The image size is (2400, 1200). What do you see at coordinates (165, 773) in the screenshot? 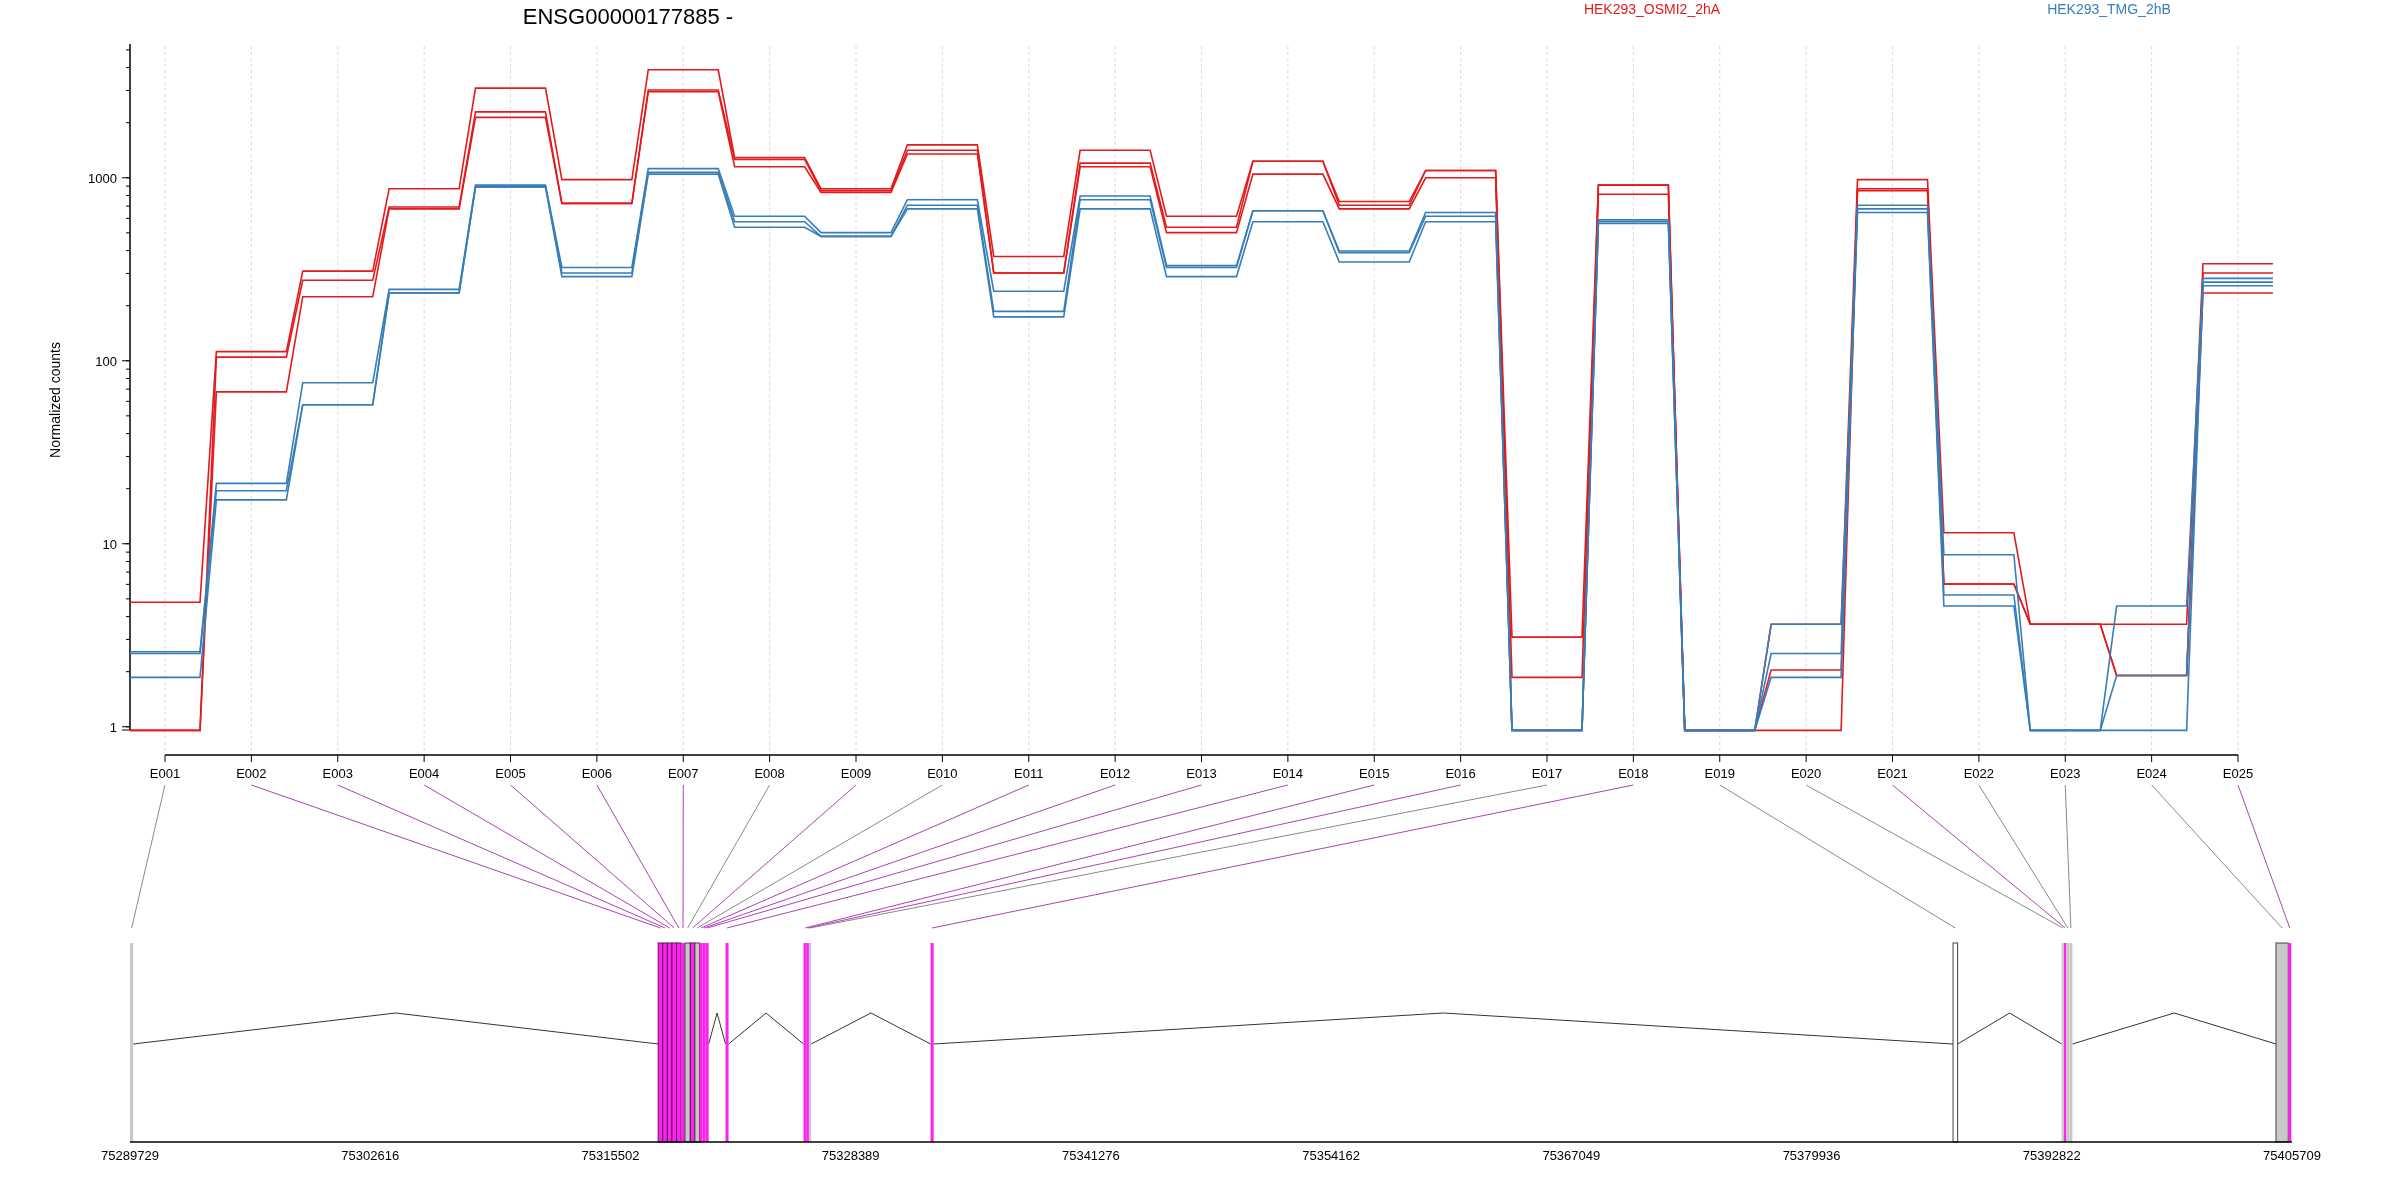
I see `tick-label: E001` at bounding box center [165, 773].